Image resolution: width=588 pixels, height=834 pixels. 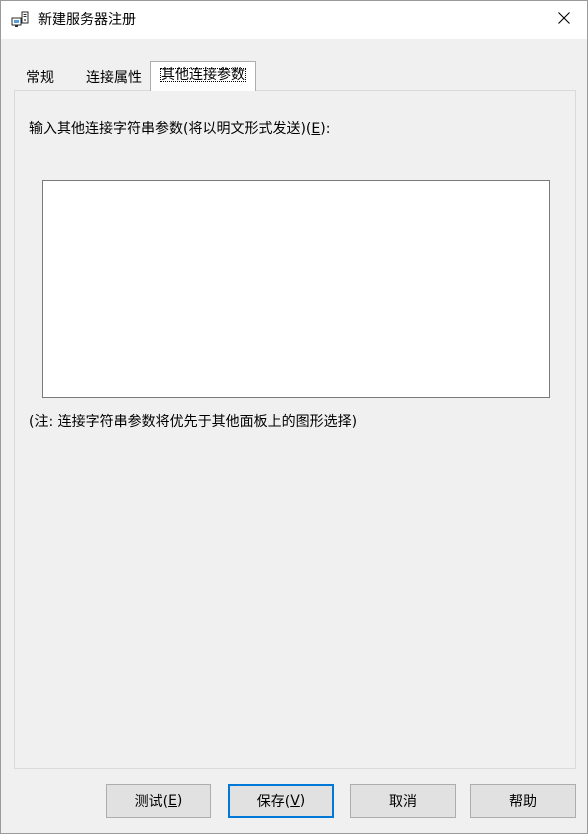 What do you see at coordinates (294, 76) in the screenshot?
I see `tab-strip: 常规 连接属性 其他连接参数` at bounding box center [294, 76].